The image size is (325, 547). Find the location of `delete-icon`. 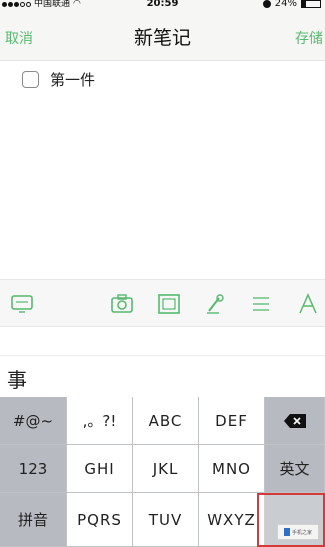

delete-icon is located at coordinates (294, 420).